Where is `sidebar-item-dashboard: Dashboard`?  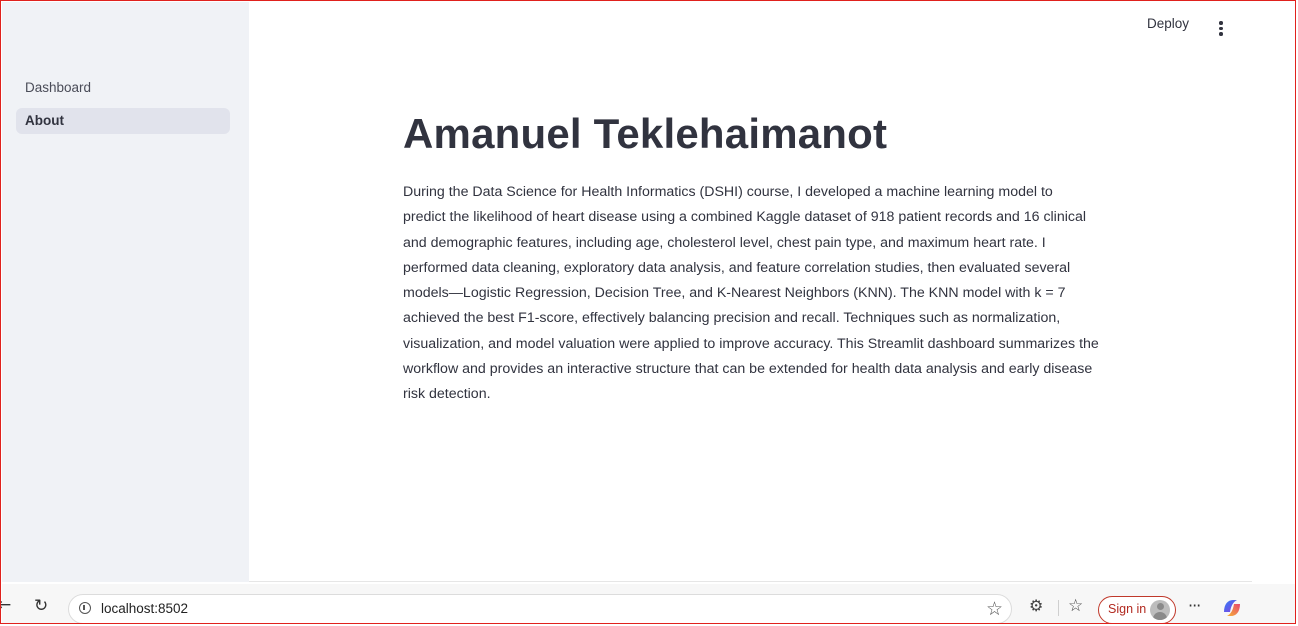 sidebar-item-dashboard: Dashboard is located at coordinates (123, 88).